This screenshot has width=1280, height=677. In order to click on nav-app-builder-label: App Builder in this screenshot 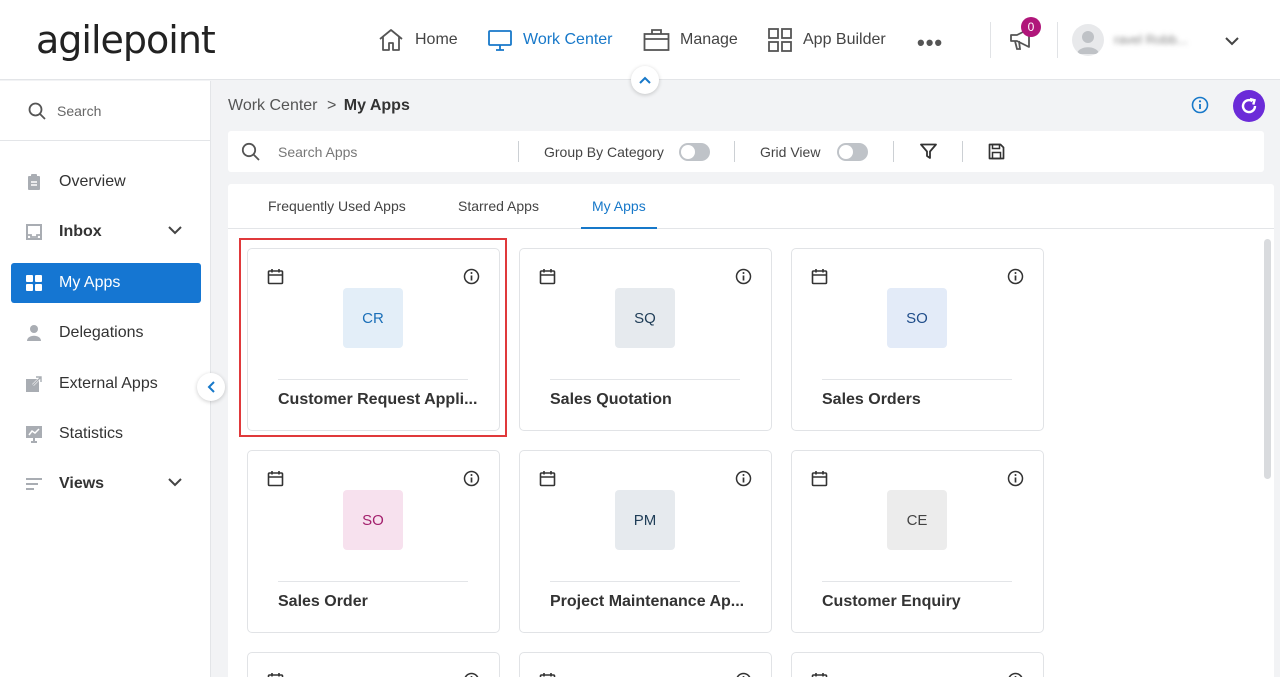, I will do `click(844, 39)`.